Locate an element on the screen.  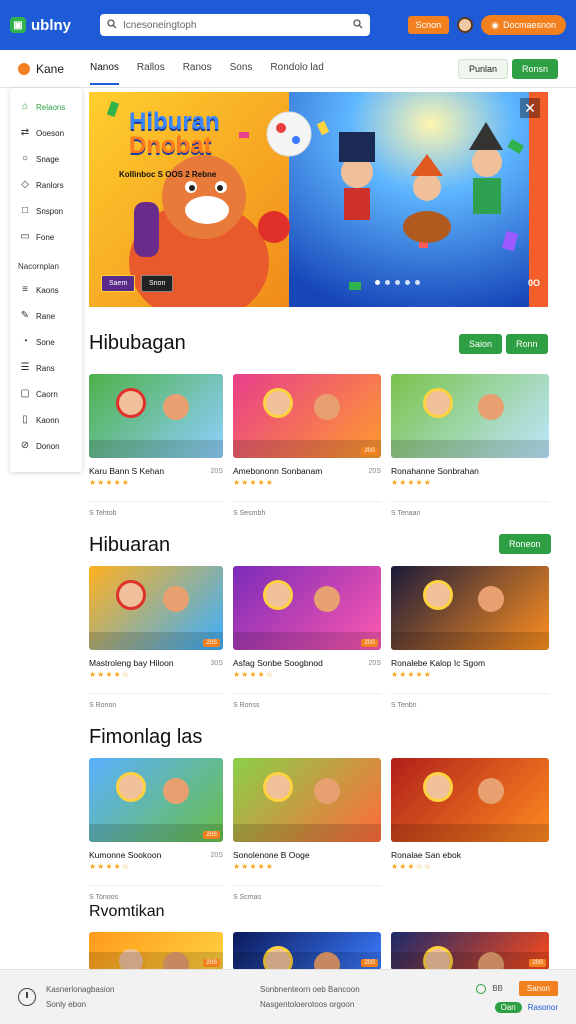
game-title: Ronalebe Kalop Ic Sgom is located at coordinates (470, 663).